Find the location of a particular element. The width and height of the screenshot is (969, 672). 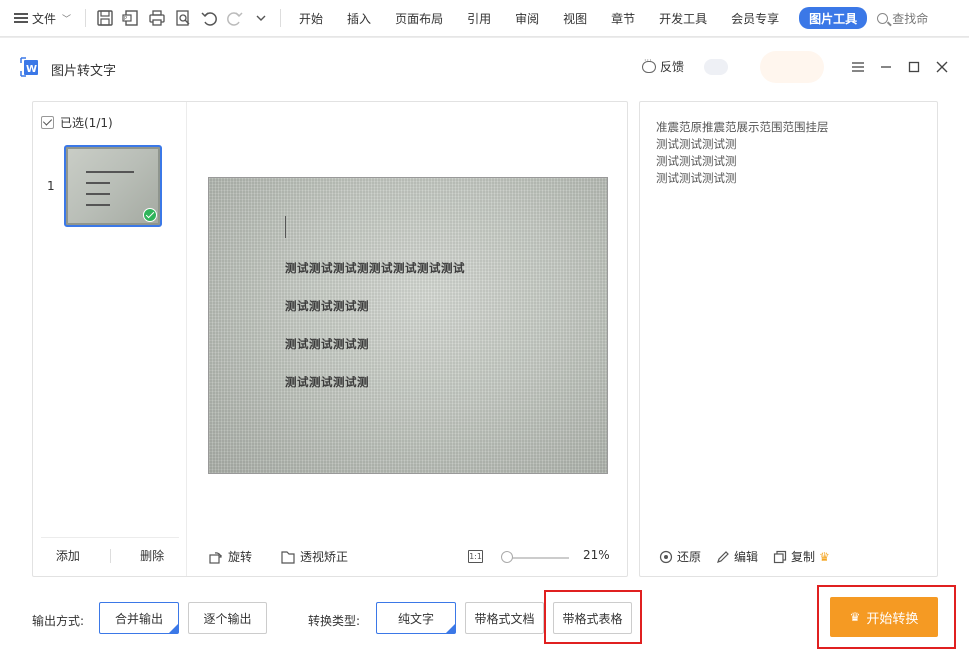

copy-button: 复制 ♛ is located at coordinates (801, 556).